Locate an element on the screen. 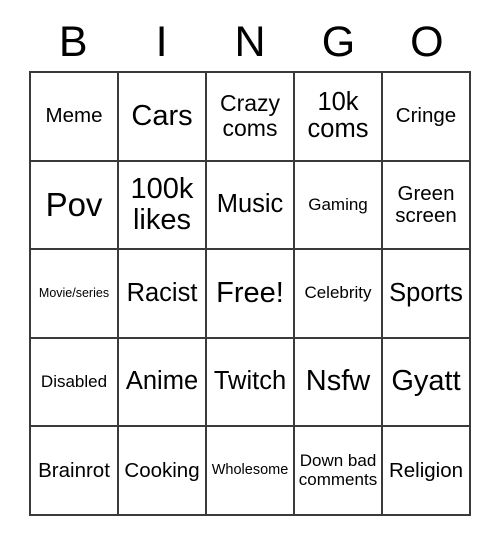 The height and width of the screenshot is (544, 500). bingo-cell: Religion is located at coordinates (427, 471).